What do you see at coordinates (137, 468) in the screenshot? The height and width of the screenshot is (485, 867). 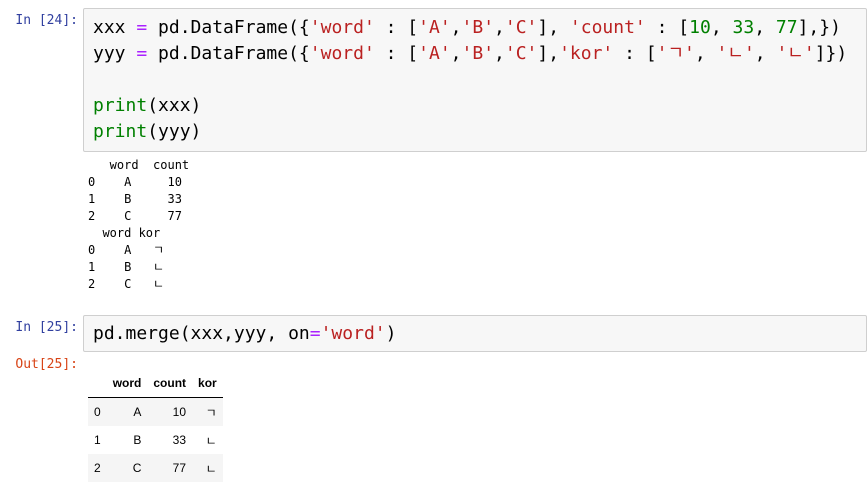 I see `table-cell: C` at bounding box center [137, 468].